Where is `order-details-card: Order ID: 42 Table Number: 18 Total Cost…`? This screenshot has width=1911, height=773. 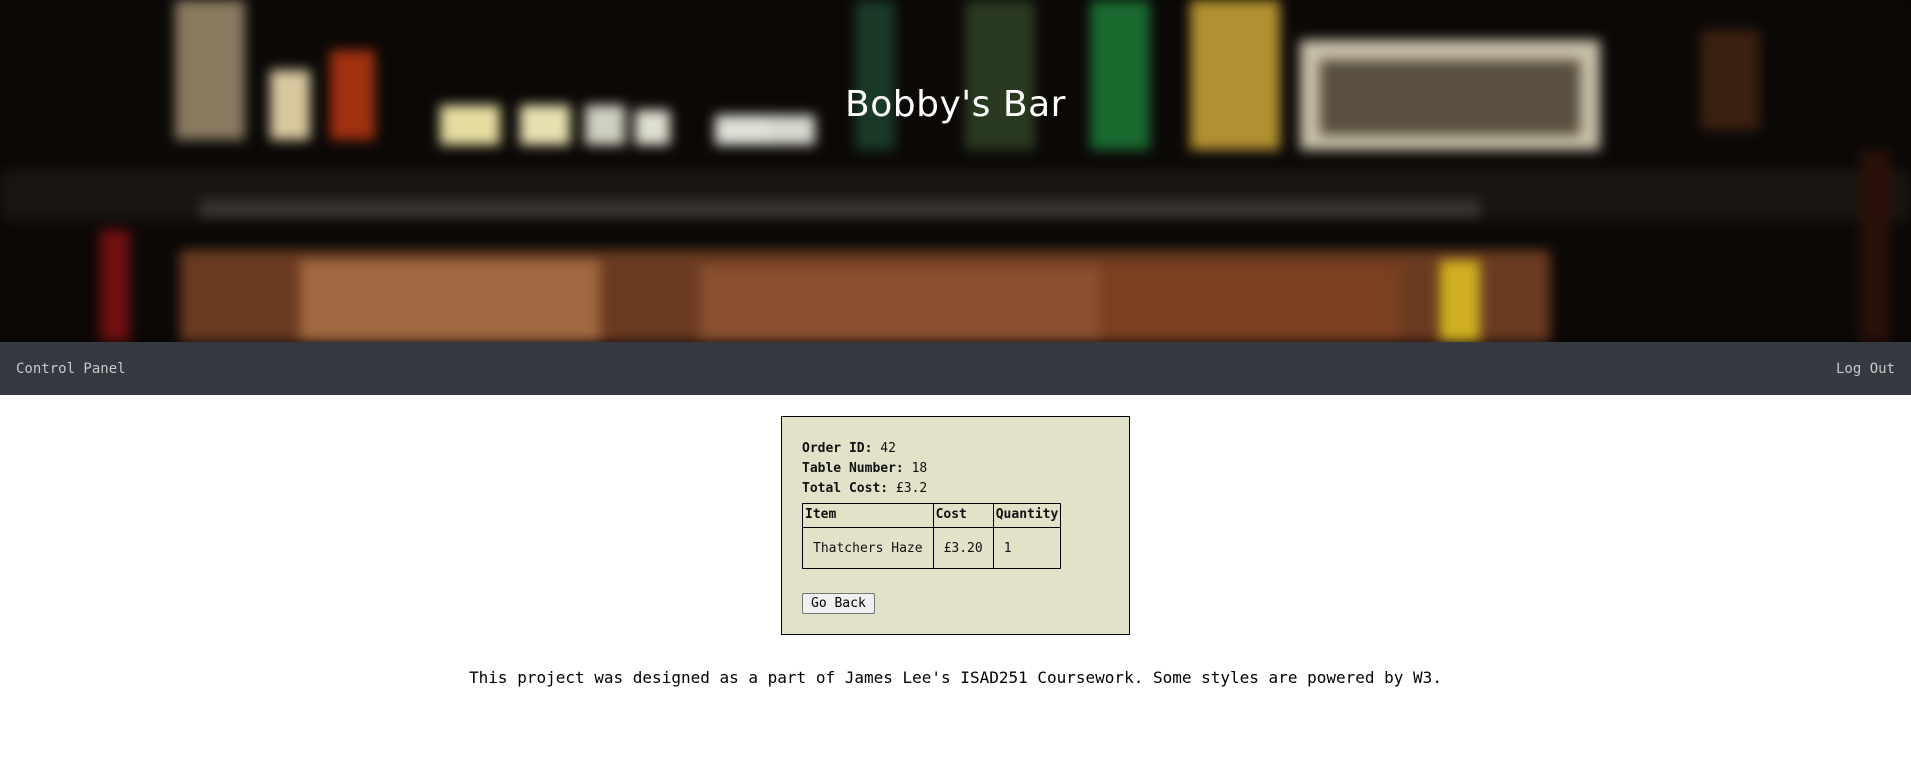
order-details-card: Order ID: 42 Table Number: 18 Total Cost… is located at coordinates (955, 525).